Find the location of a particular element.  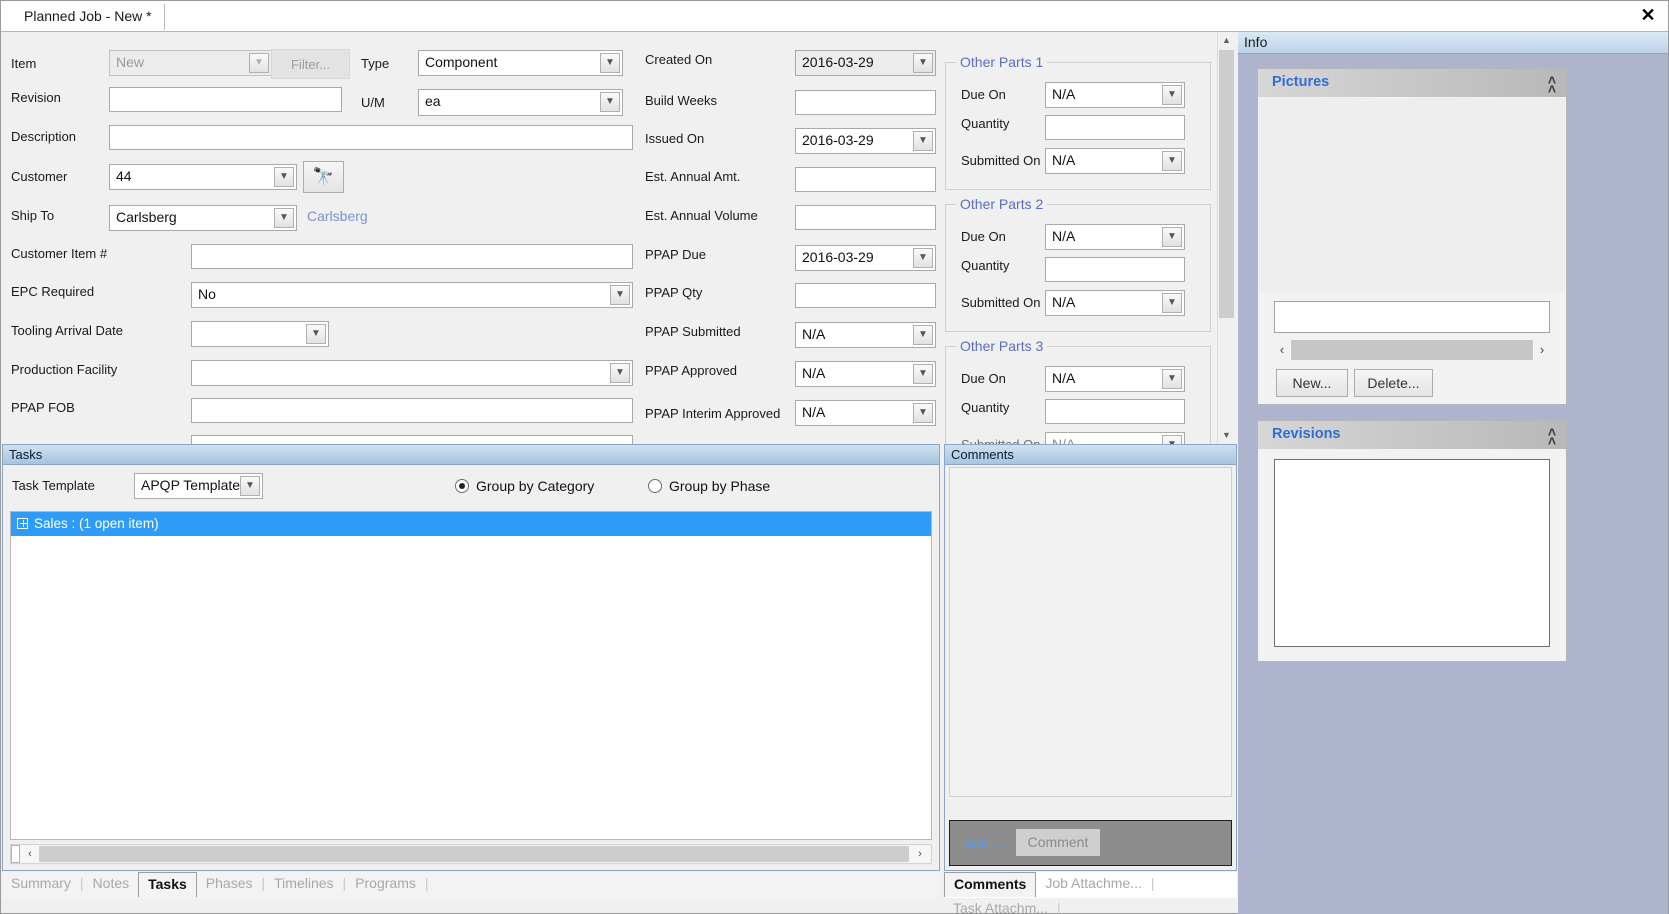

ppap-fob-input is located at coordinates (412, 410).